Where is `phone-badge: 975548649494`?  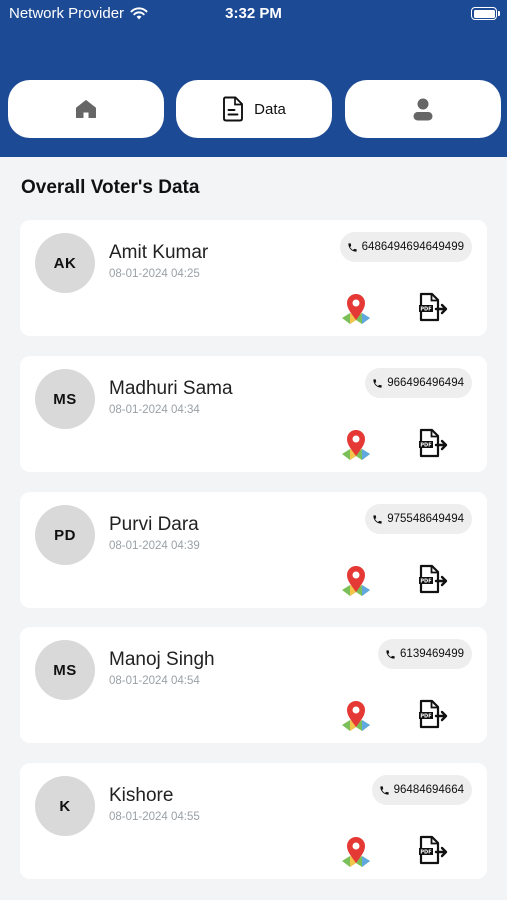
phone-badge: 975548649494 is located at coordinates (418, 519).